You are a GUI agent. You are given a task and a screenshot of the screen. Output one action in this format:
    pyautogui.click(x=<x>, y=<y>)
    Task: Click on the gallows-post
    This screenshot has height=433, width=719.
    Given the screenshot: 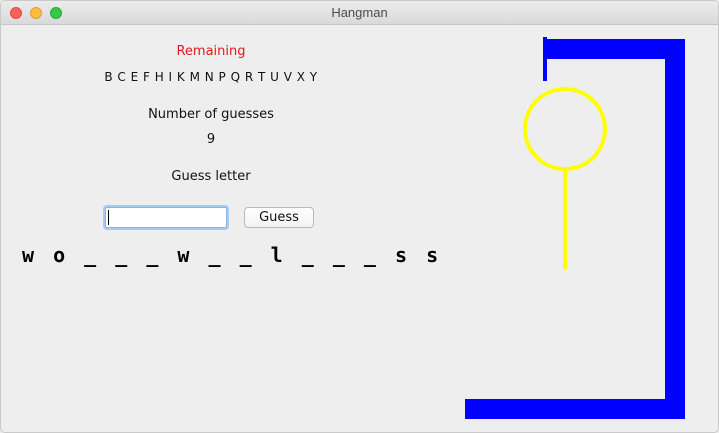 What is the action you would take?
    pyautogui.click(x=675, y=229)
    